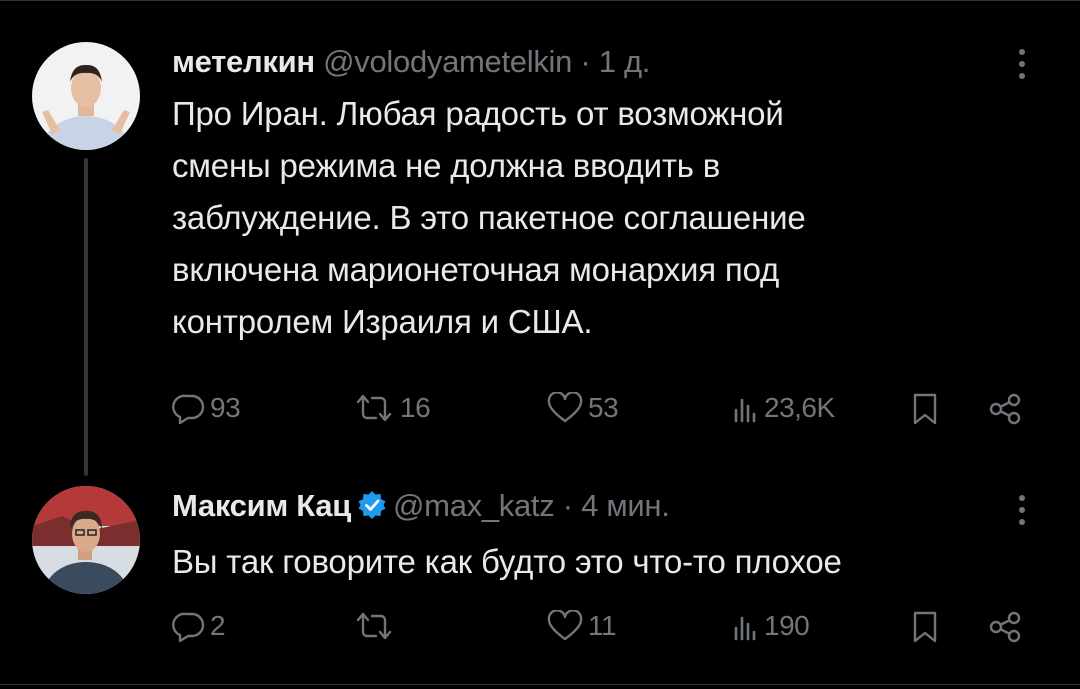 The image size is (1080, 689). What do you see at coordinates (372, 509) in the screenshot?
I see `verified-badge-icon` at bounding box center [372, 509].